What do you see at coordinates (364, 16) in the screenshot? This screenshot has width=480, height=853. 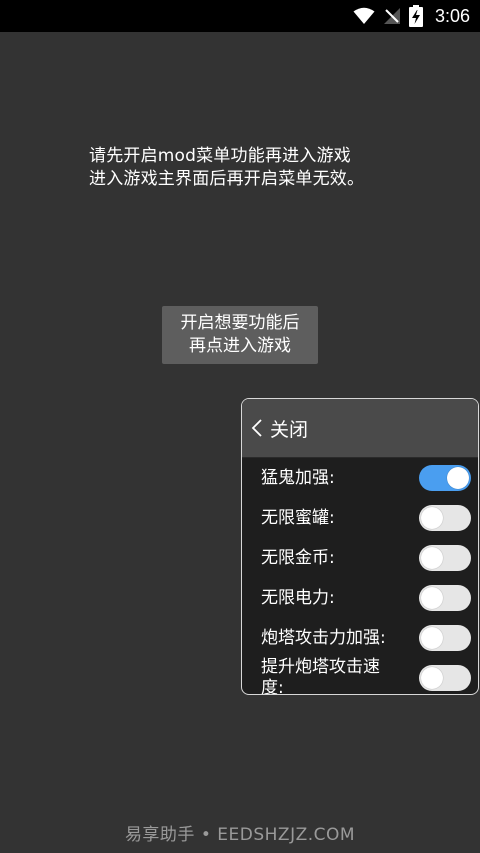 I see `wifi-icon` at bounding box center [364, 16].